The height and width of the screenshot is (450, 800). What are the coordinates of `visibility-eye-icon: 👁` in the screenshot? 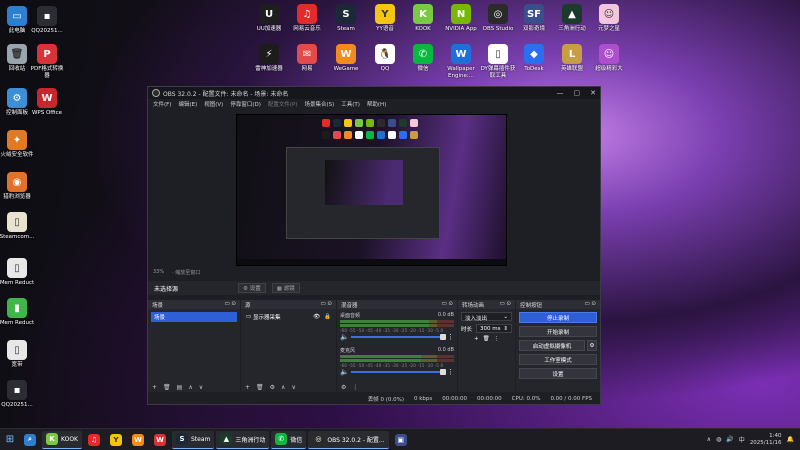 It's located at (316, 317).